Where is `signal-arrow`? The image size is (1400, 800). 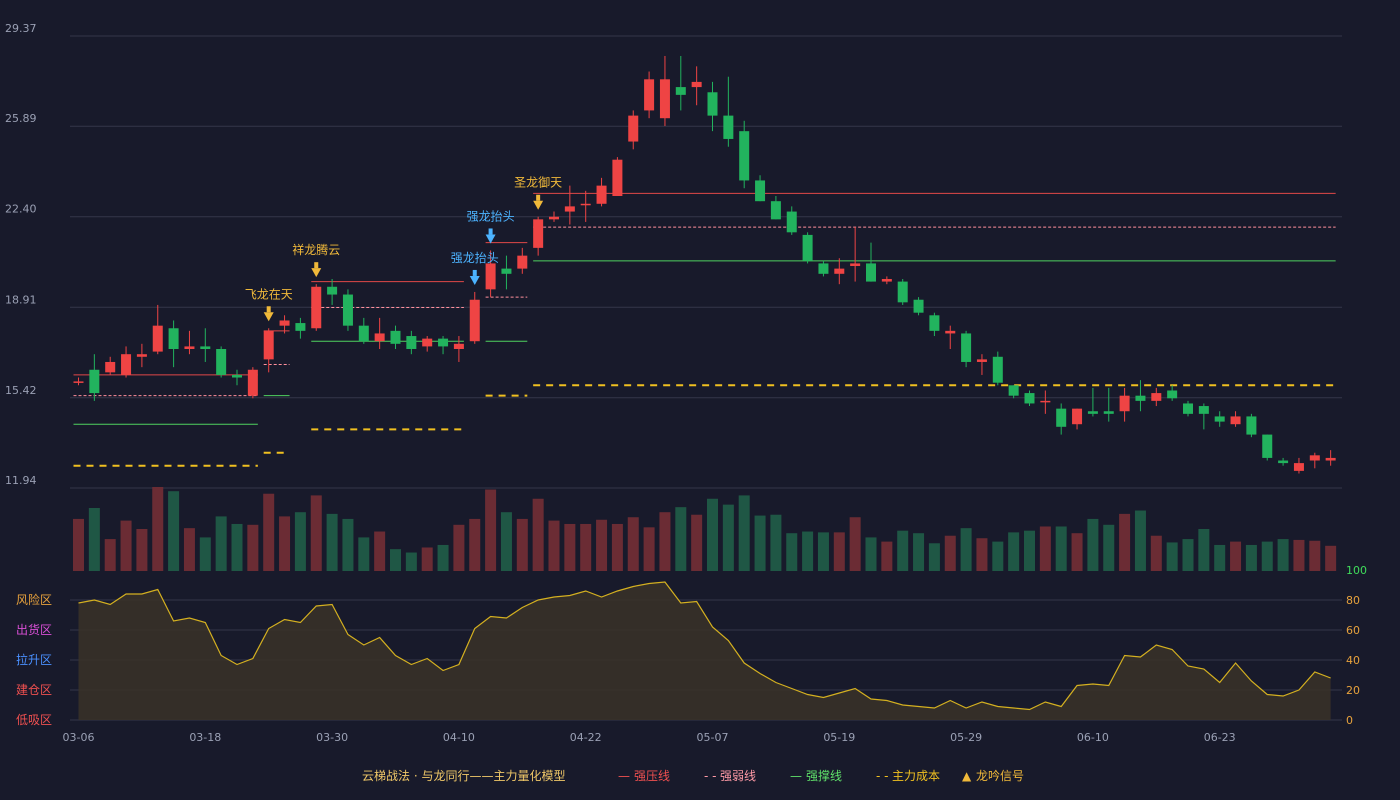
signal-arrow is located at coordinates (538, 205).